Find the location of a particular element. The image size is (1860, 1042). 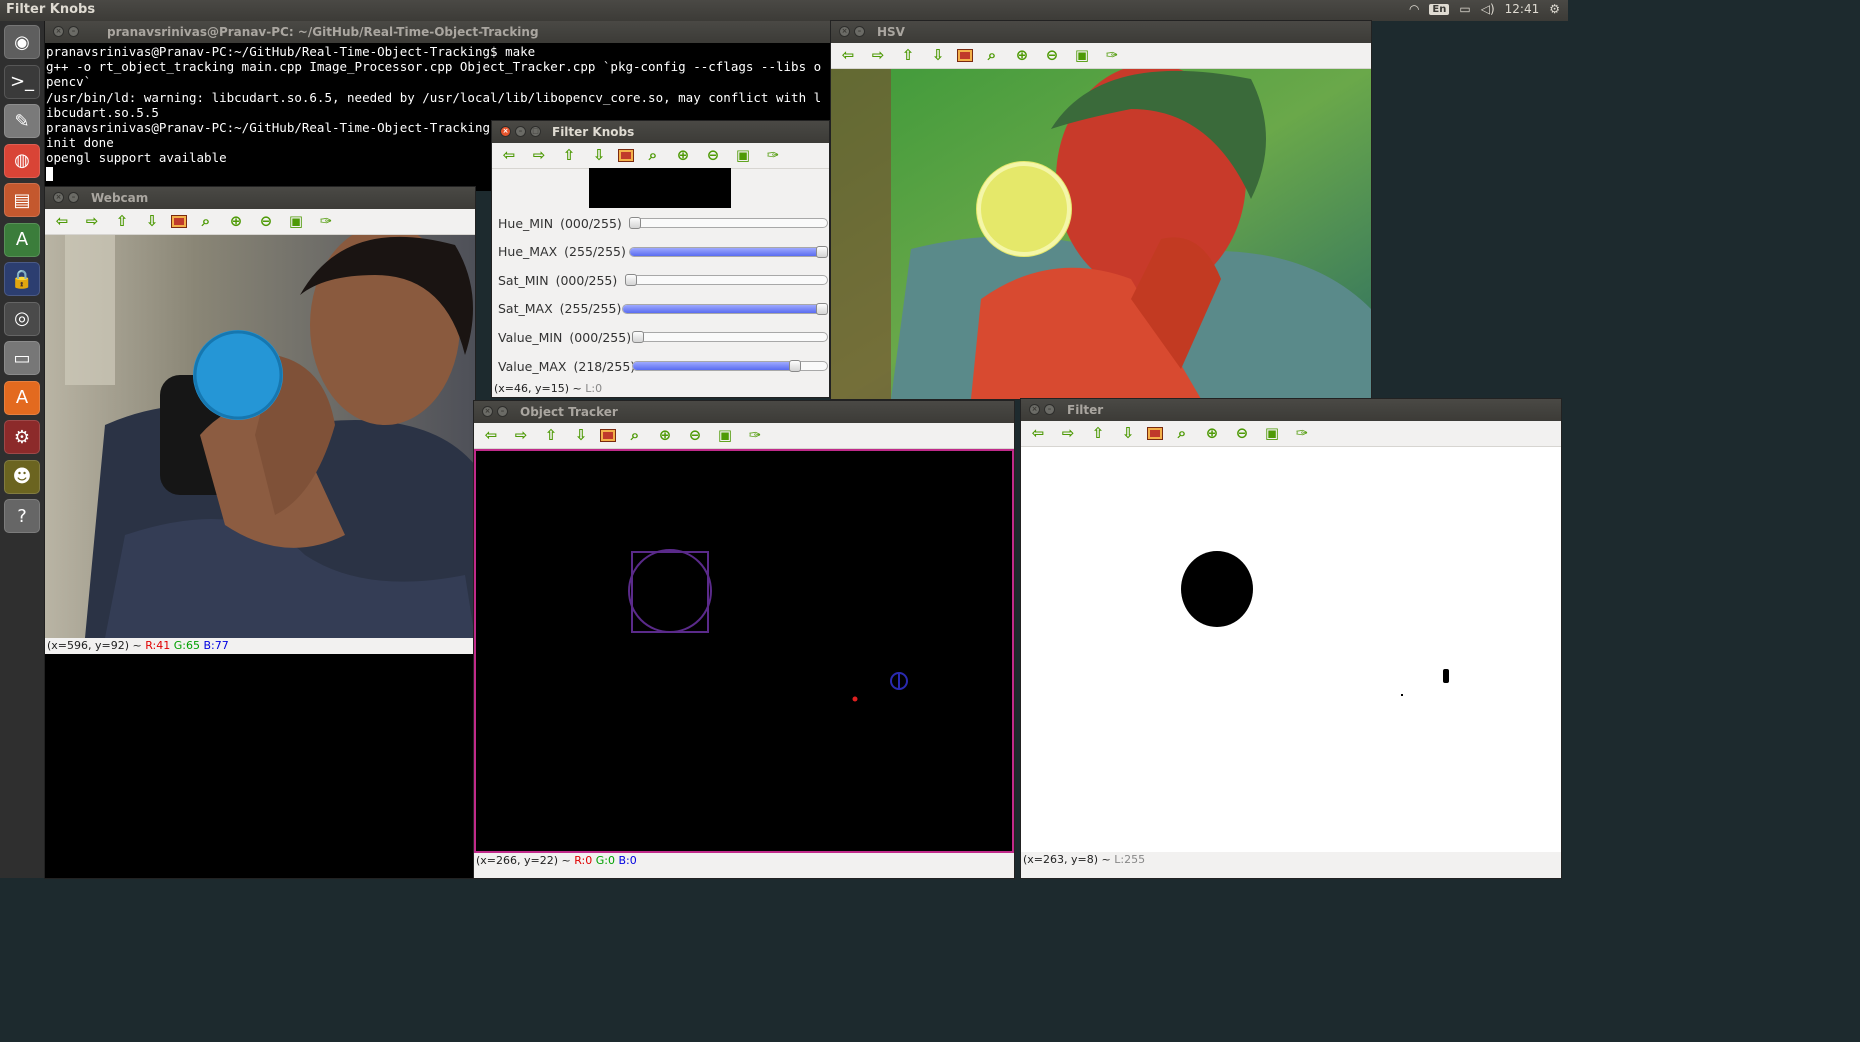

drive-icon: ▭ is located at coordinates (22, 358).